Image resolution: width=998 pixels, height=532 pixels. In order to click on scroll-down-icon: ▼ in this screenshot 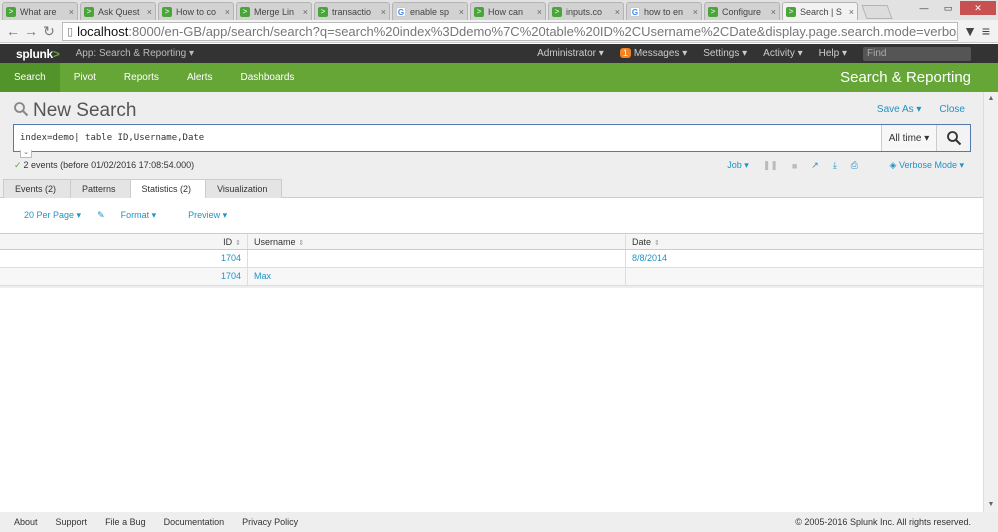, I will do `click(991, 505)`.